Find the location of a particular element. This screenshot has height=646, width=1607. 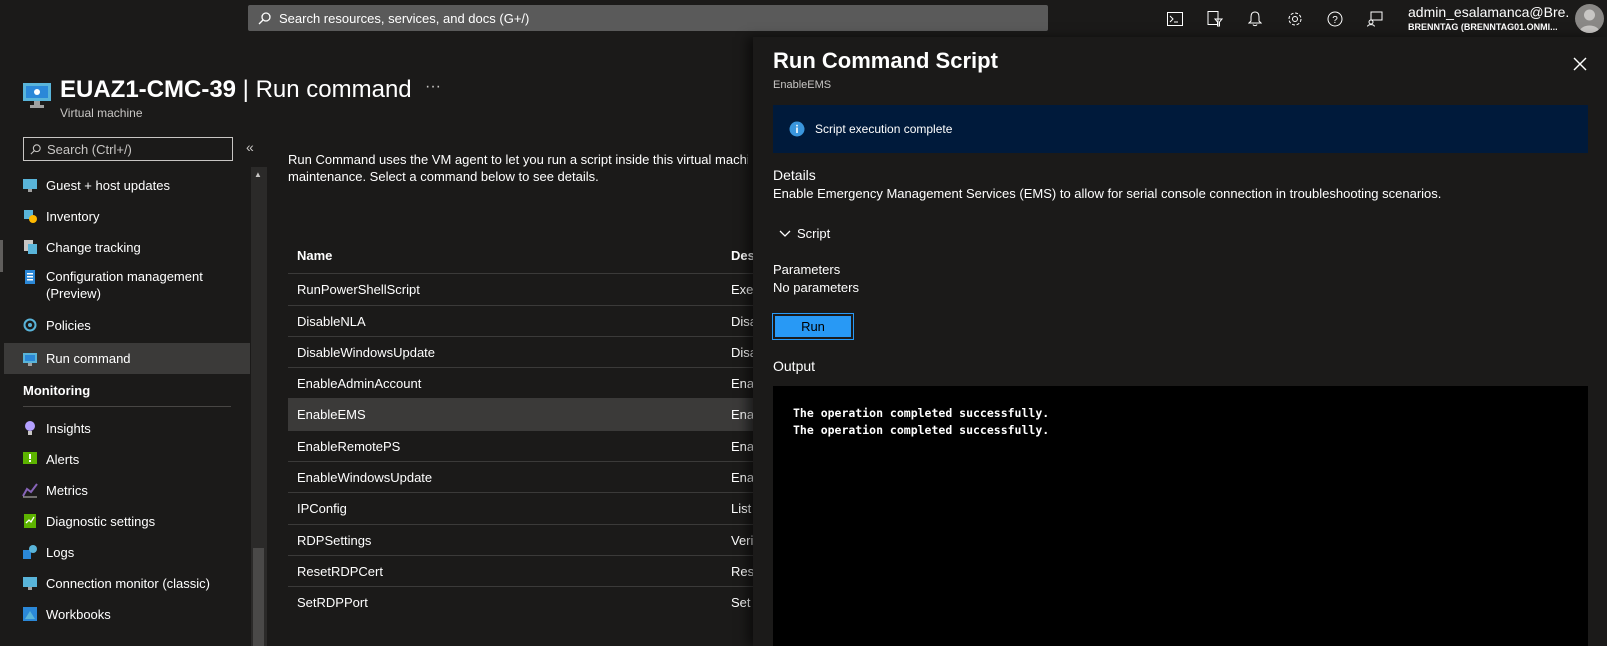

command-name: ResetRDPCert is located at coordinates (340, 571).